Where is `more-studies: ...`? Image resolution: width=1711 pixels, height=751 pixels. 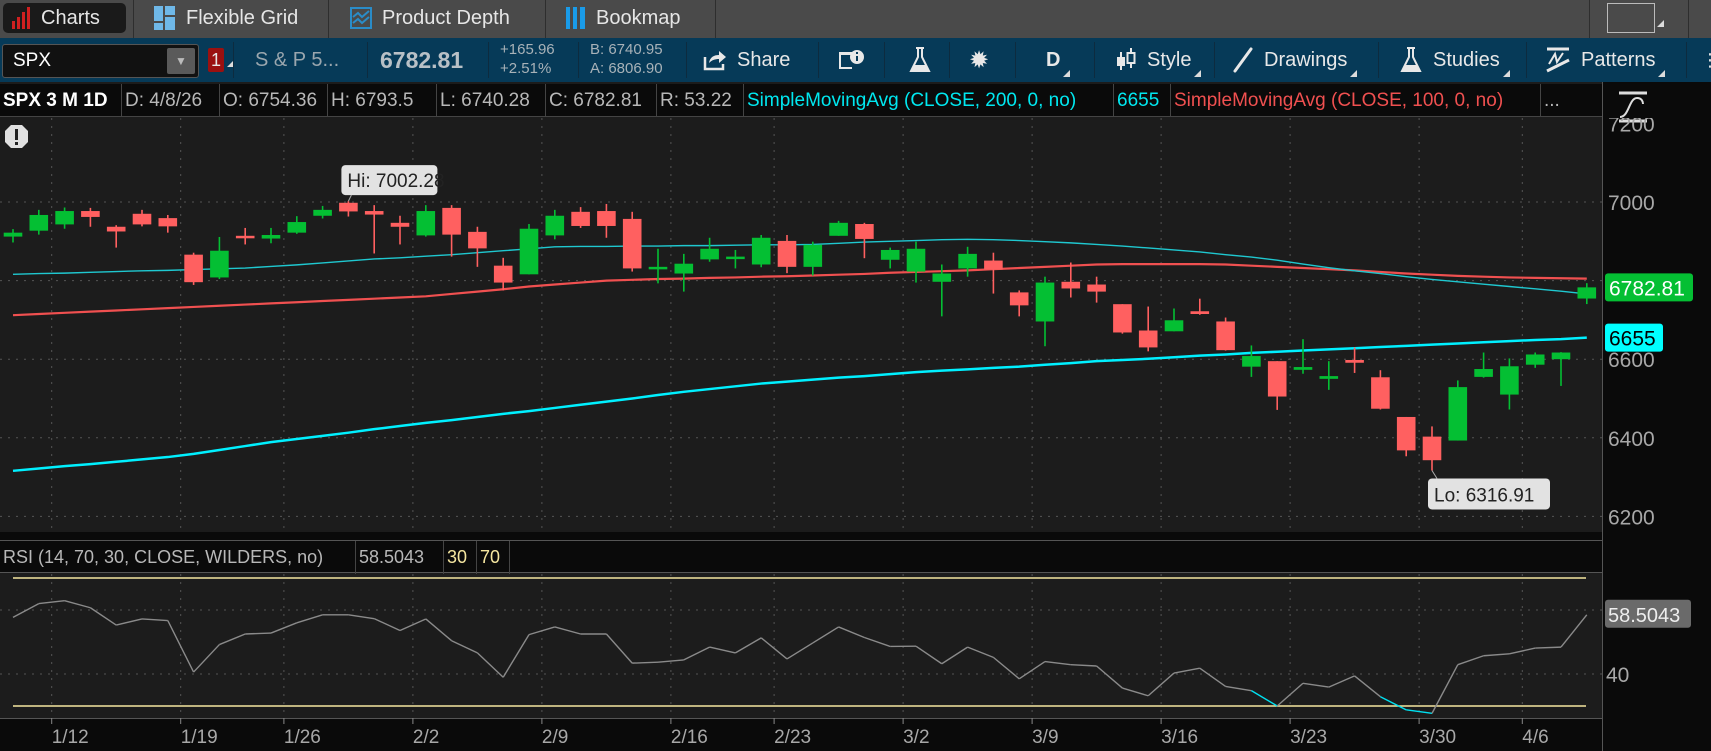 more-studies: ... is located at coordinates (1571, 100).